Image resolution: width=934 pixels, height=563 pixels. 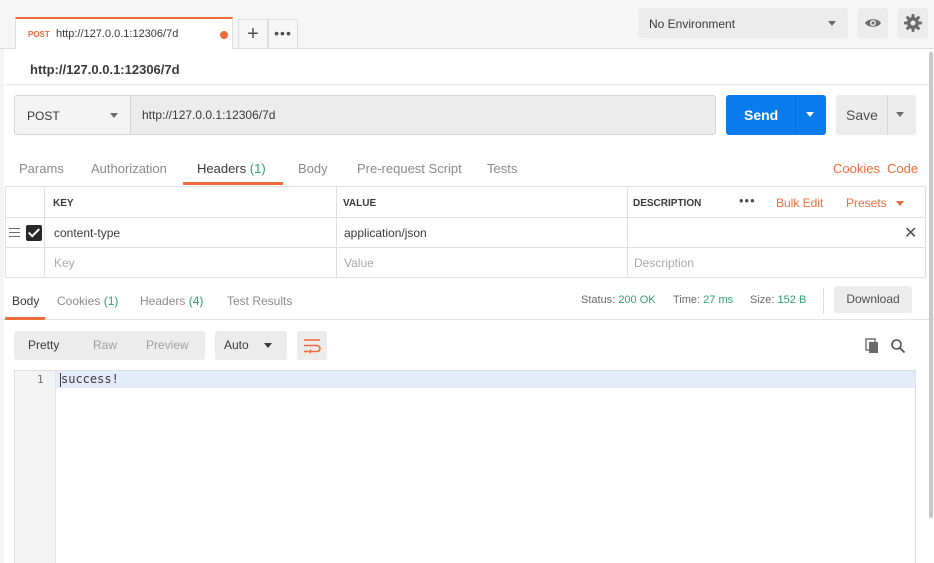 What do you see at coordinates (931, 285) in the screenshot?
I see `vertical-scrollbar` at bounding box center [931, 285].